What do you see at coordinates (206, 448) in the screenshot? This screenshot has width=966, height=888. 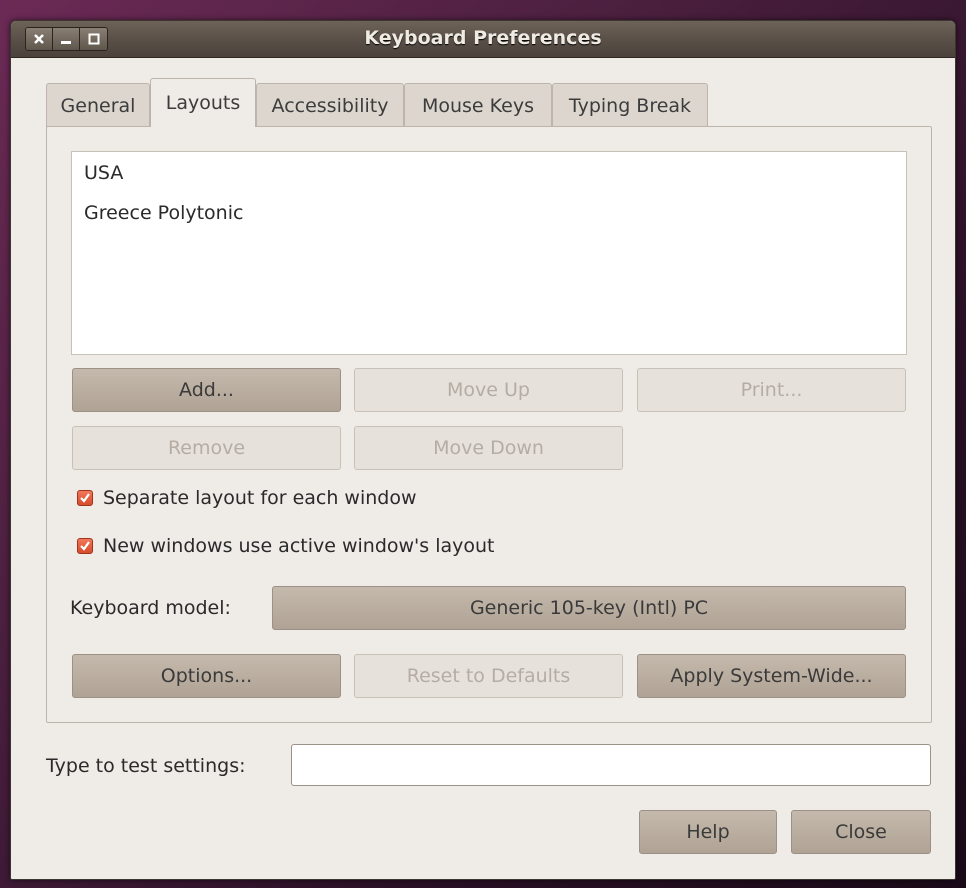 I see `remove-button: Remove` at bounding box center [206, 448].